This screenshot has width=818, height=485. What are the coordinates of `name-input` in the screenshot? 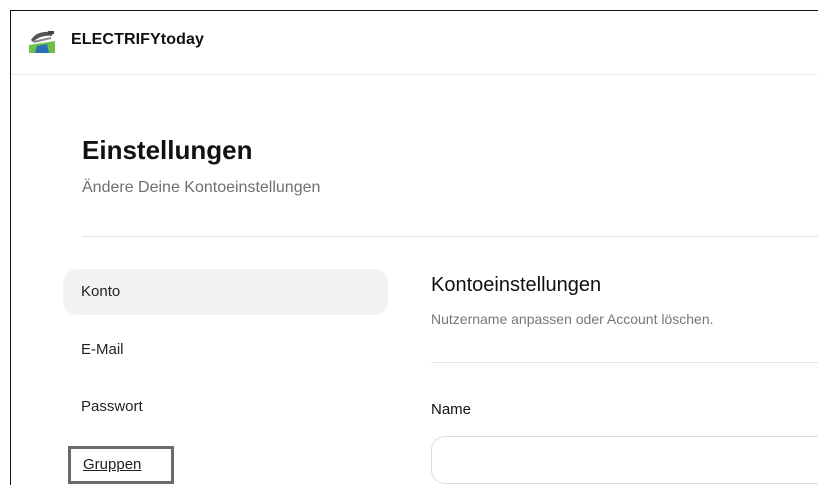 It's located at (624, 460).